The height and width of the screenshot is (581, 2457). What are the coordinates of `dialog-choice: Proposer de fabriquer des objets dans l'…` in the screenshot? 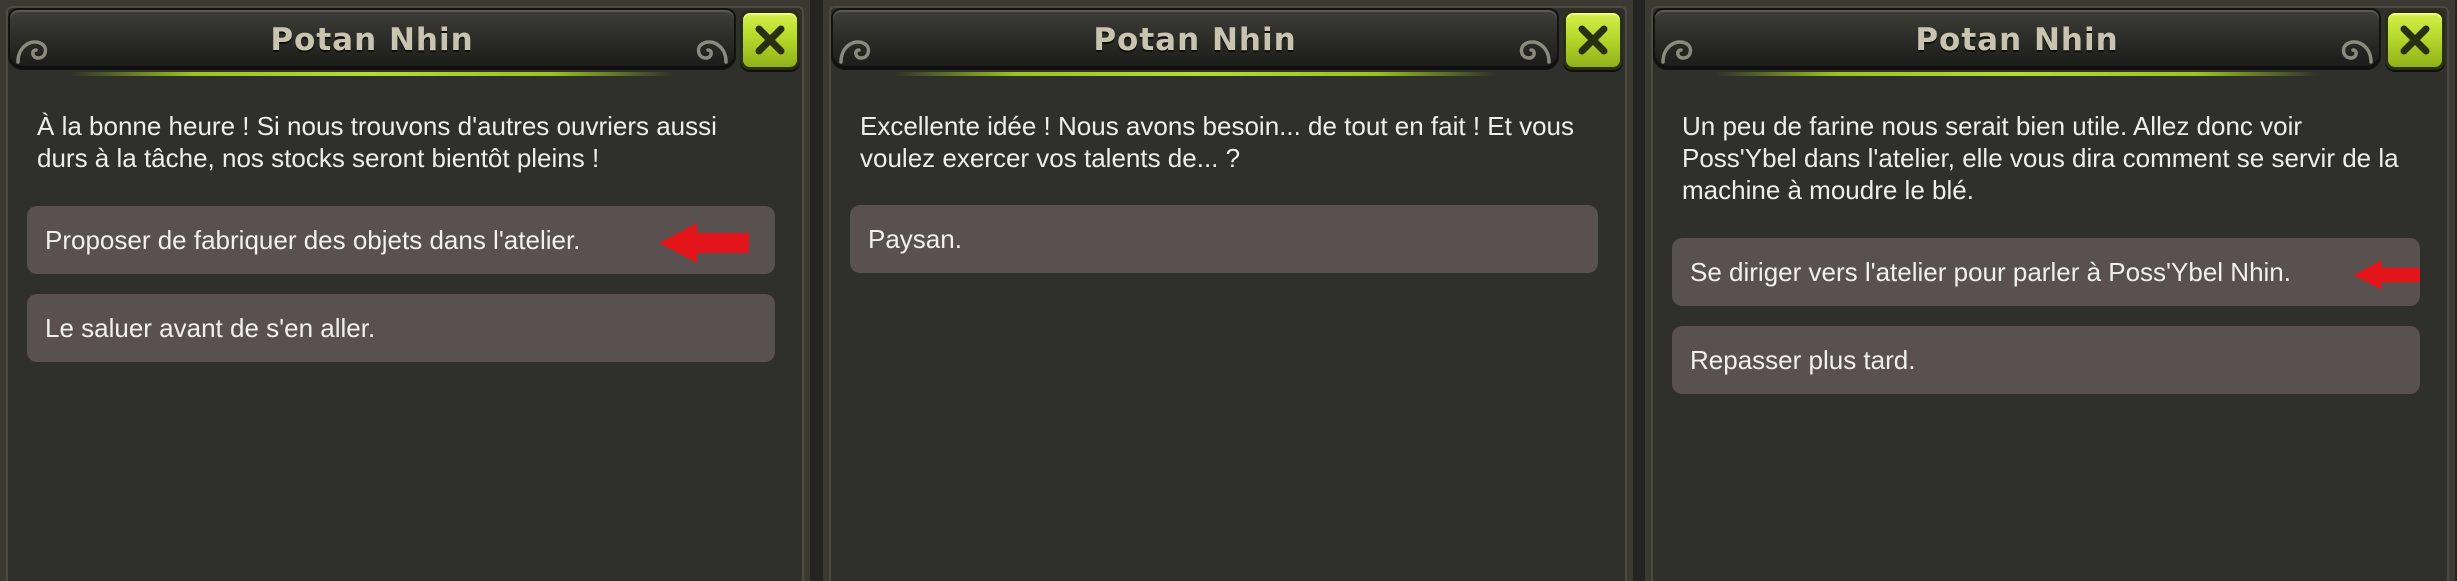 It's located at (401, 240).